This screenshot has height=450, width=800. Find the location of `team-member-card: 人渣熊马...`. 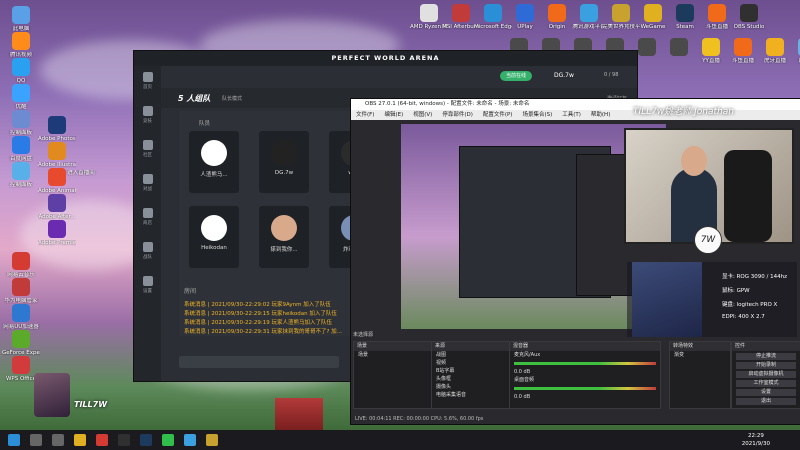

team-member-card: 人渣熊马... is located at coordinates (214, 162).